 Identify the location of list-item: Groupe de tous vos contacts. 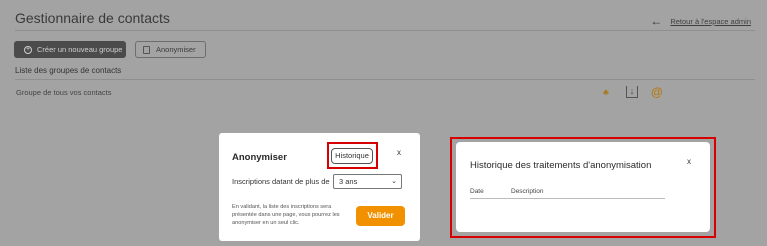
(63, 92).